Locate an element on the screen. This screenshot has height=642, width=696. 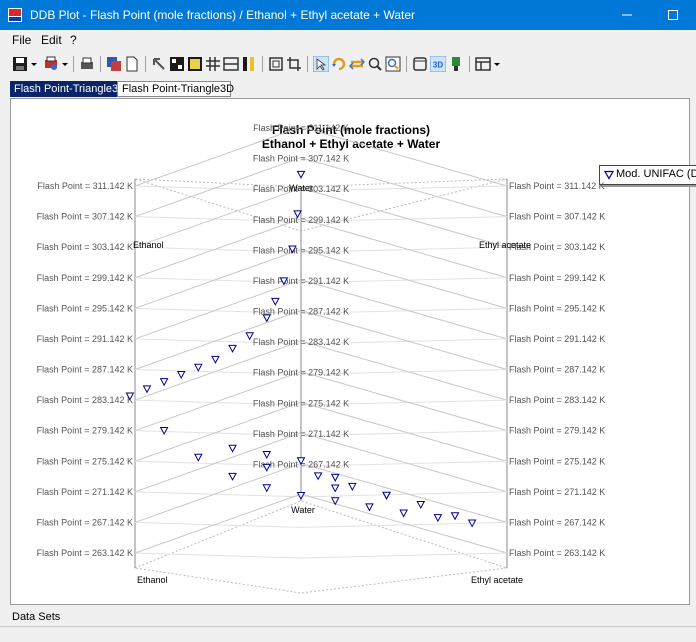
grid-small-icon is located at coordinates (177, 64).